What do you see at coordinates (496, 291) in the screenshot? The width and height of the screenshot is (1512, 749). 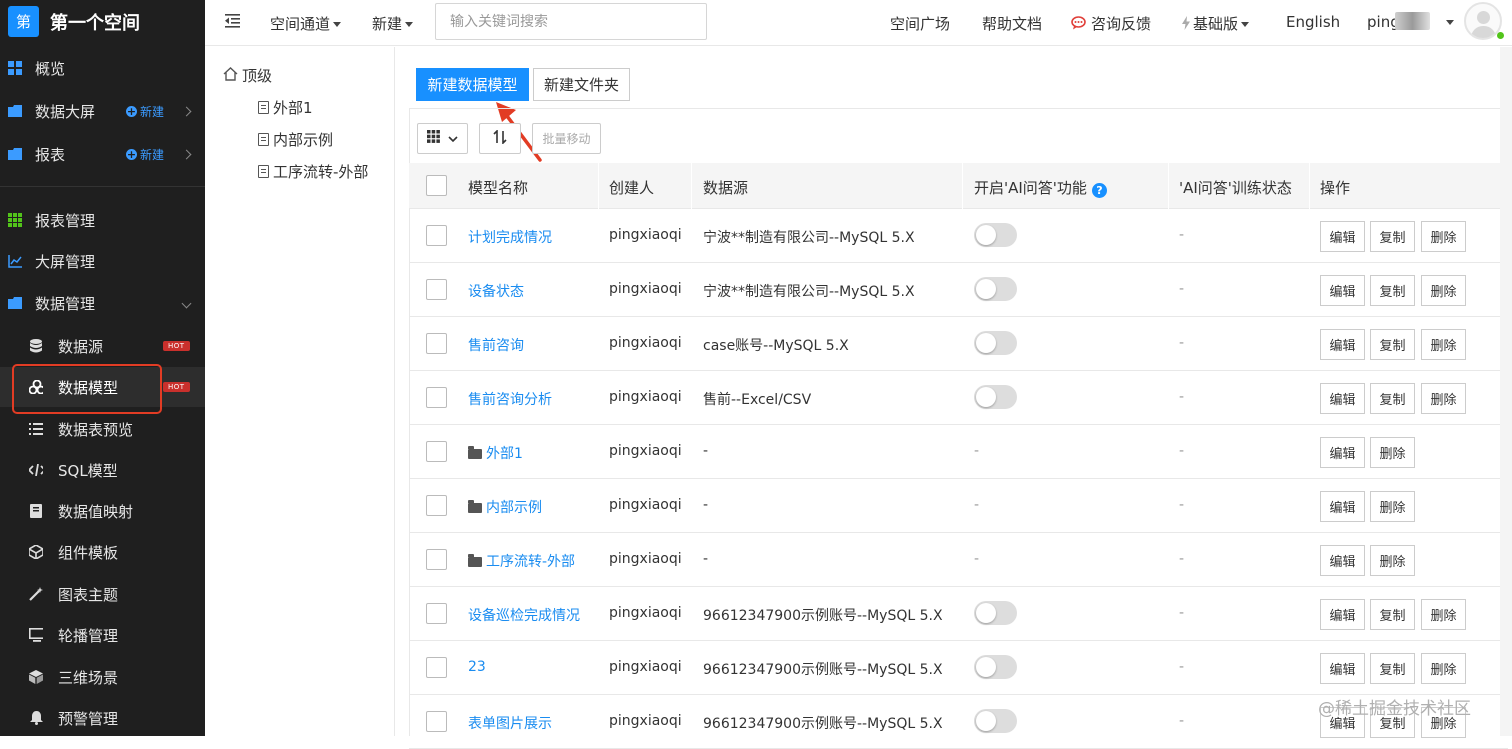 I see `model-name-link: 设备状态` at bounding box center [496, 291].